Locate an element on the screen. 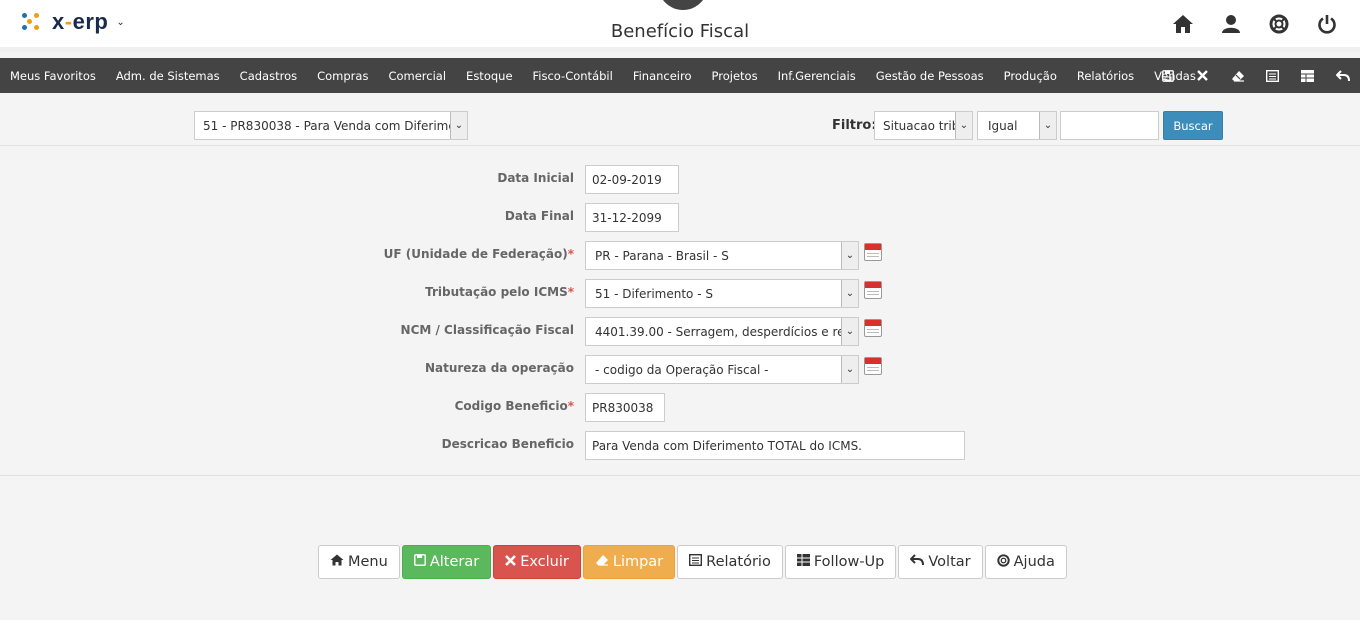 This screenshot has height=620, width=1360. menu-item-inf-gerenciais: Inf.Gerenciais is located at coordinates (817, 76).